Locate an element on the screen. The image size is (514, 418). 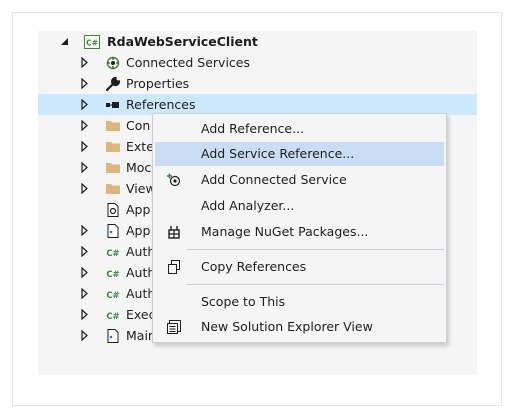
tree-item-label: Properties is located at coordinates (158, 83).